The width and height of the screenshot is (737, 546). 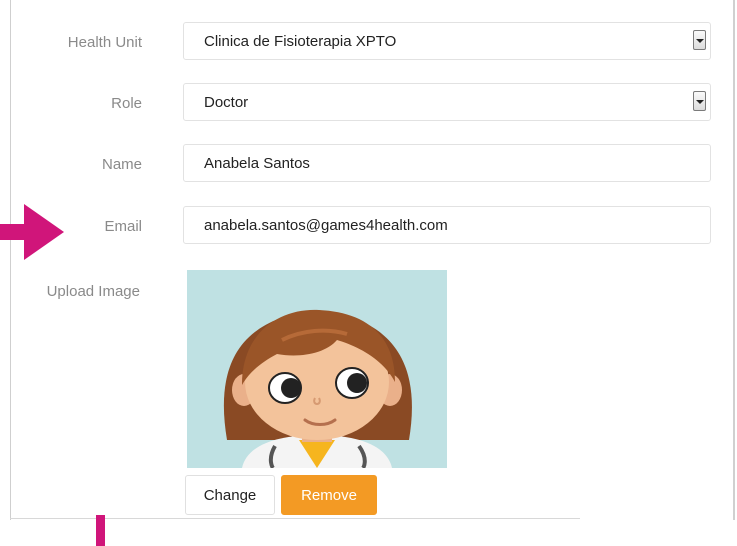 I want to click on health-unit-label: Health Unit, so click(x=104, y=42).